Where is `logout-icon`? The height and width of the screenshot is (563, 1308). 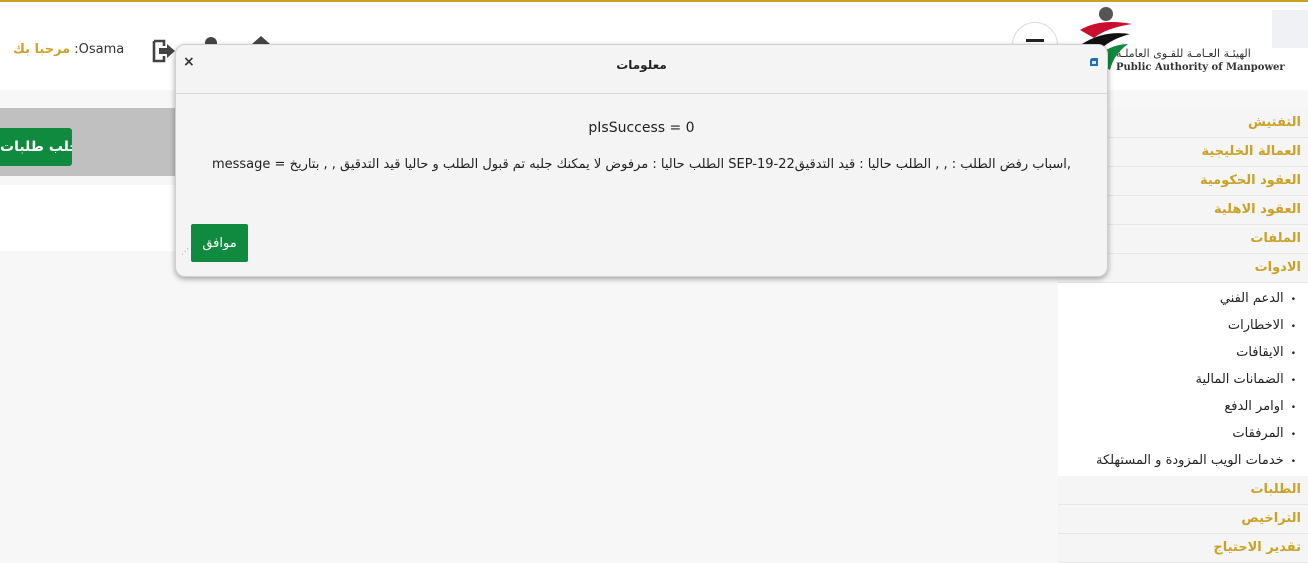
logout-icon is located at coordinates (163, 51).